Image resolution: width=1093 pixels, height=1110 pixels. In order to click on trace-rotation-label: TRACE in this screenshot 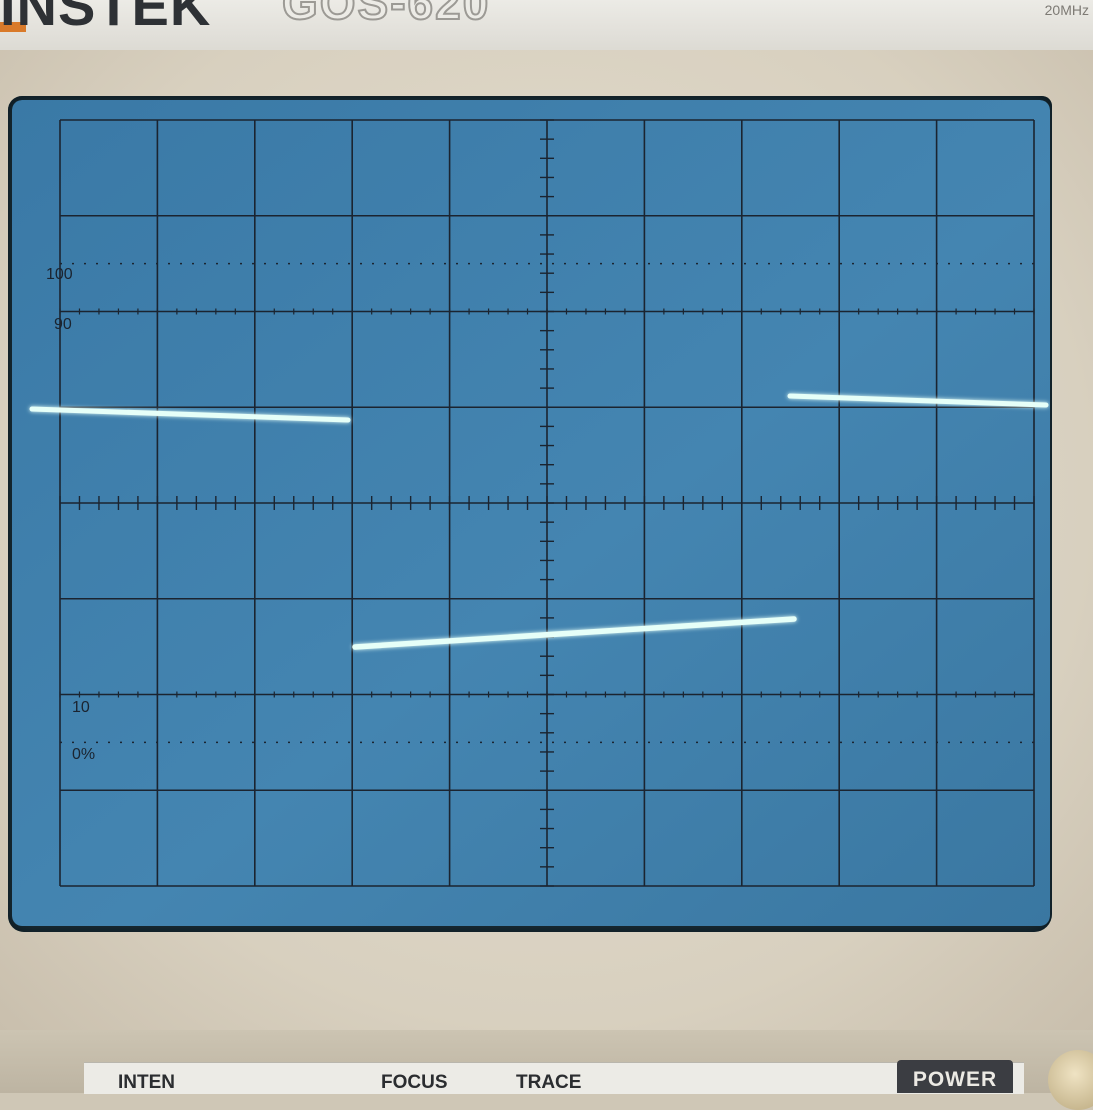, I will do `click(549, 1082)`.